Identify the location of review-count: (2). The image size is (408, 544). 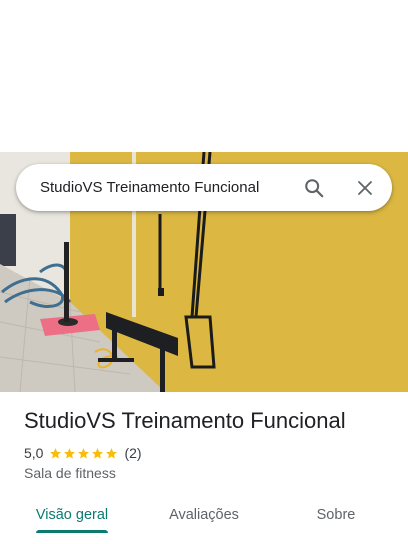
(132, 453).